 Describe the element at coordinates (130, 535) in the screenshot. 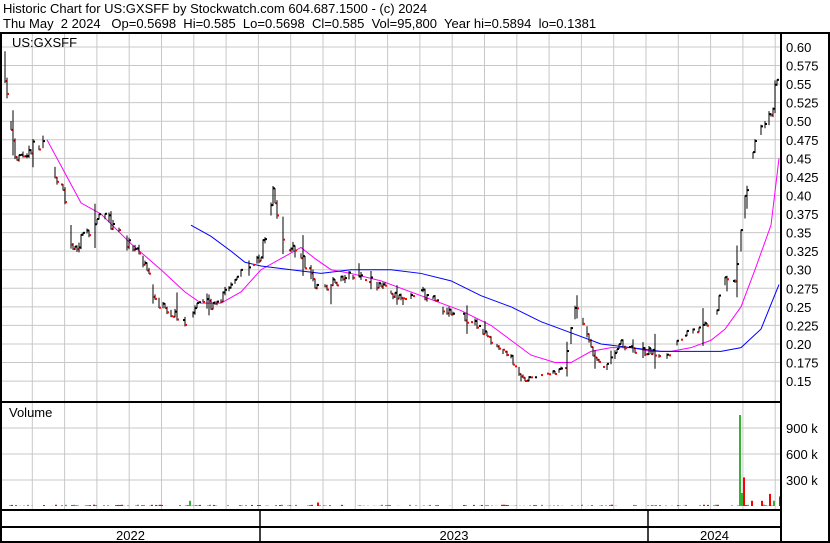

I see `year-label: 2022` at that location.